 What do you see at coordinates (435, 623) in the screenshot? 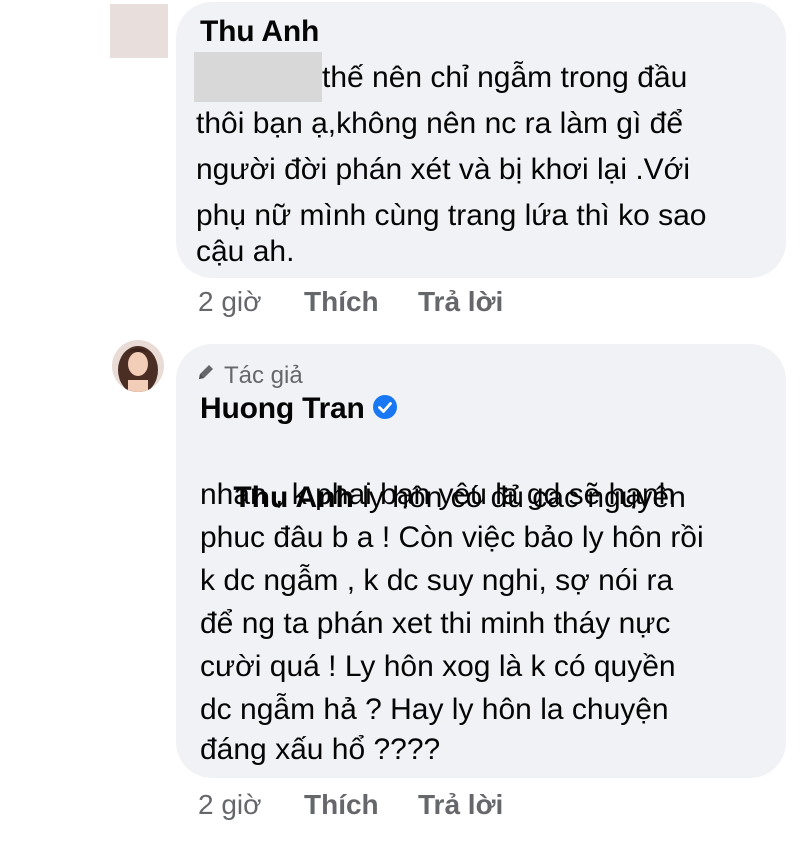
I see `comment-text-line-5: để ng ta phán xet thi minh tháy nực` at bounding box center [435, 623].